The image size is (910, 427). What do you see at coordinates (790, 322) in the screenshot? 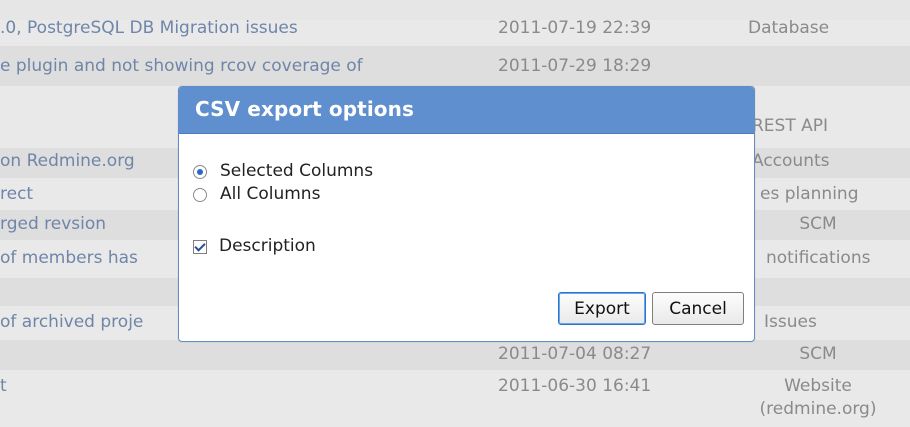
I see `issue-category: Issues` at bounding box center [790, 322].